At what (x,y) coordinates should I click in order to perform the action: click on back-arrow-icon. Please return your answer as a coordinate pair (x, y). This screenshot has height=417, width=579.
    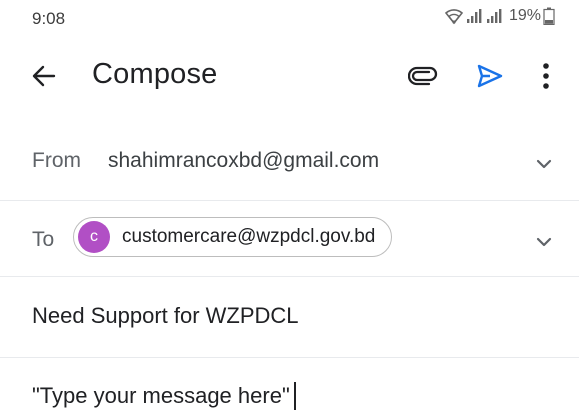
    Looking at the image, I should click on (44, 76).